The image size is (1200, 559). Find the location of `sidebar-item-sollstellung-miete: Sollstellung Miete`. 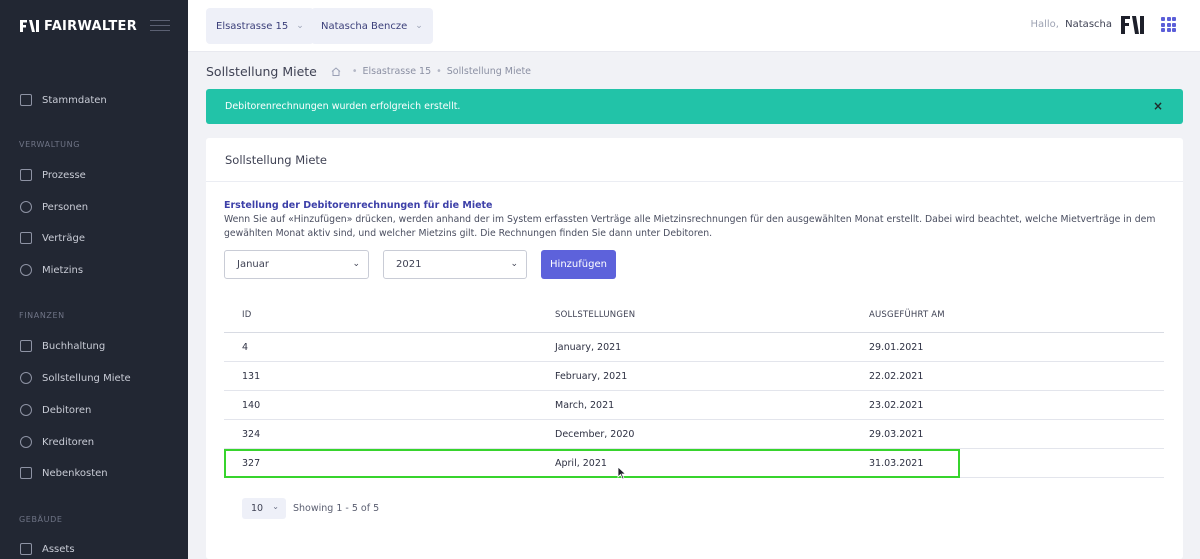

sidebar-item-sollstellung-miete: Sollstellung Miete is located at coordinates (75, 378).